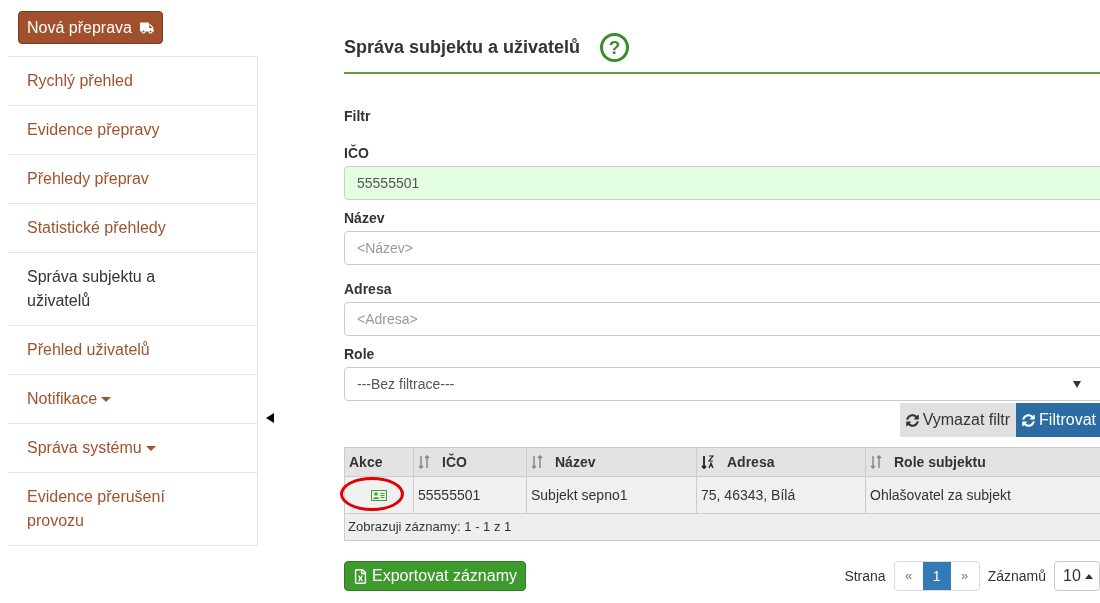 This screenshot has width=1100, height=603. What do you see at coordinates (132, 130) in the screenshot?
I see `sidebar-item: Evidence přepravy` at bounding box center [132, 130].